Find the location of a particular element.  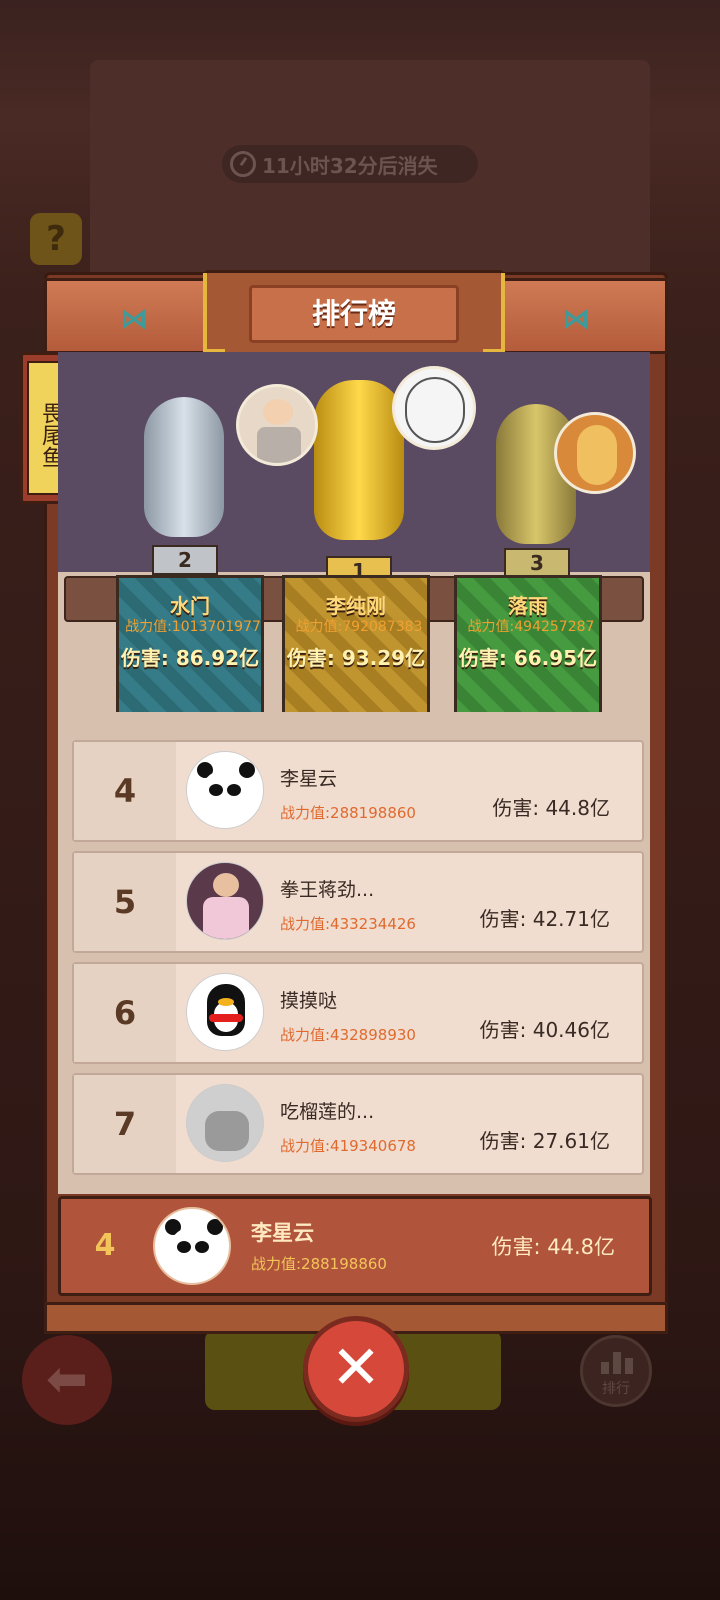

close-button: ✕ is located at coordinates (356, 1369).